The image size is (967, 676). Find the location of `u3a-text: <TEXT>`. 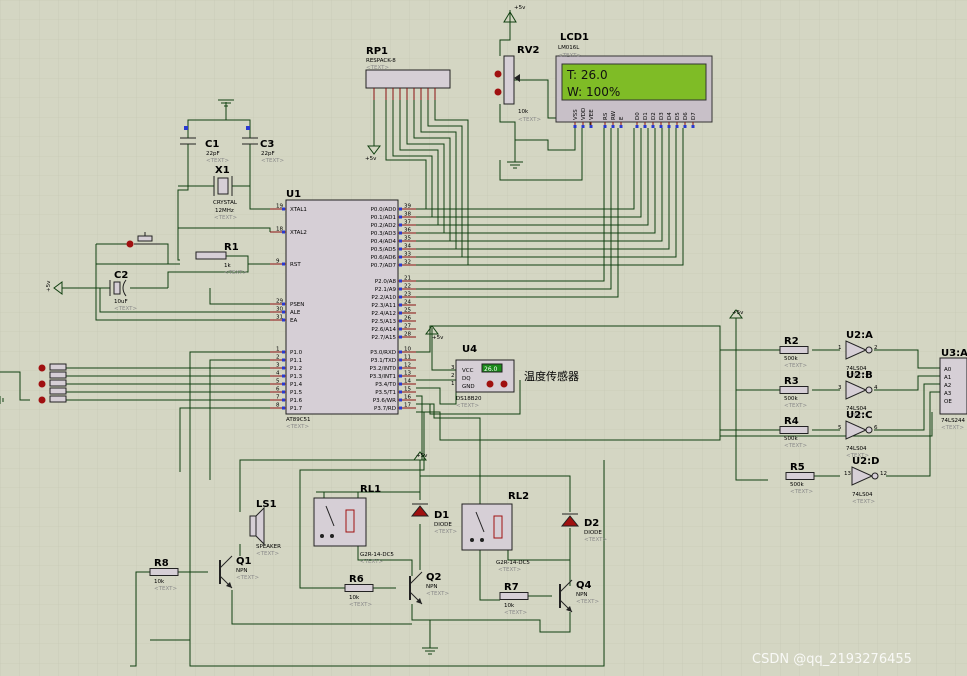

u3a-text: <TEXT> is located at coordinates (952, 428).